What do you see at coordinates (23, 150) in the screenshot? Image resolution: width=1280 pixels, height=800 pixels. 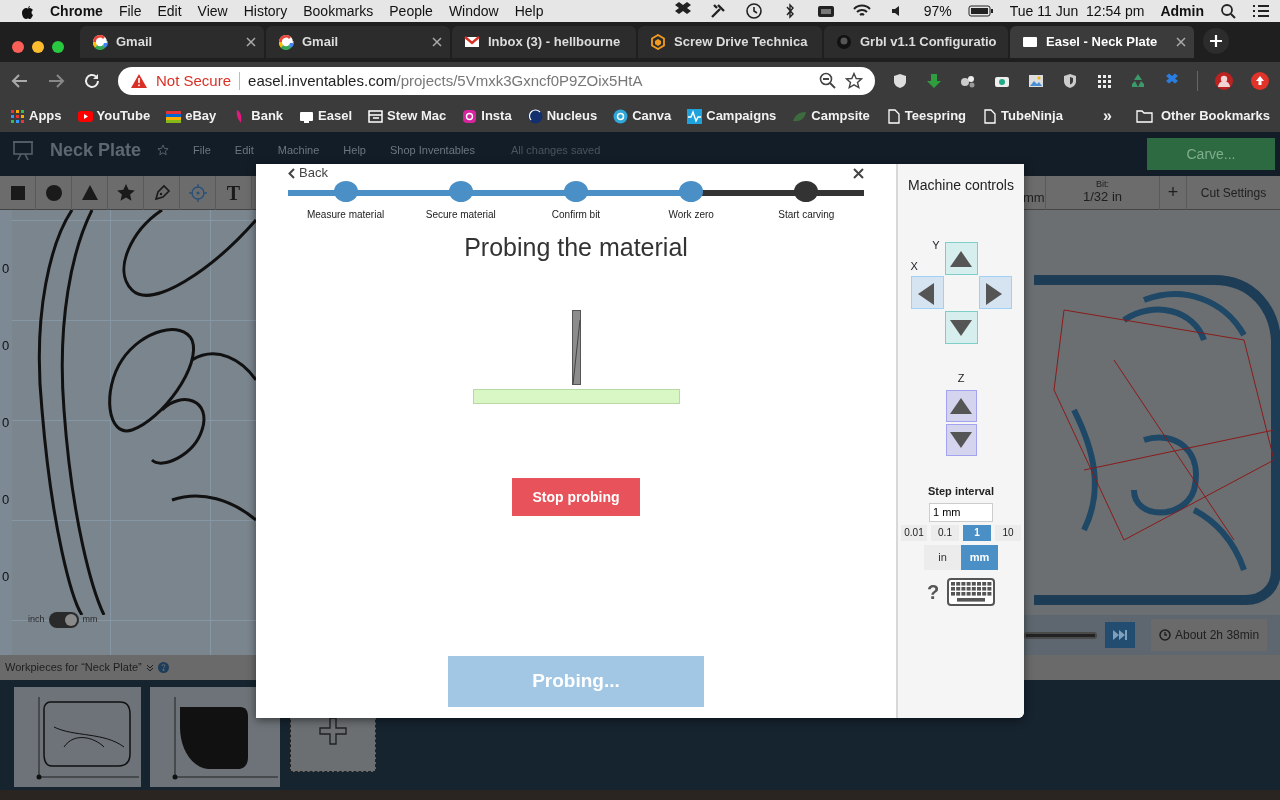 I see `easel-icon` at bounding box center [23, 150].